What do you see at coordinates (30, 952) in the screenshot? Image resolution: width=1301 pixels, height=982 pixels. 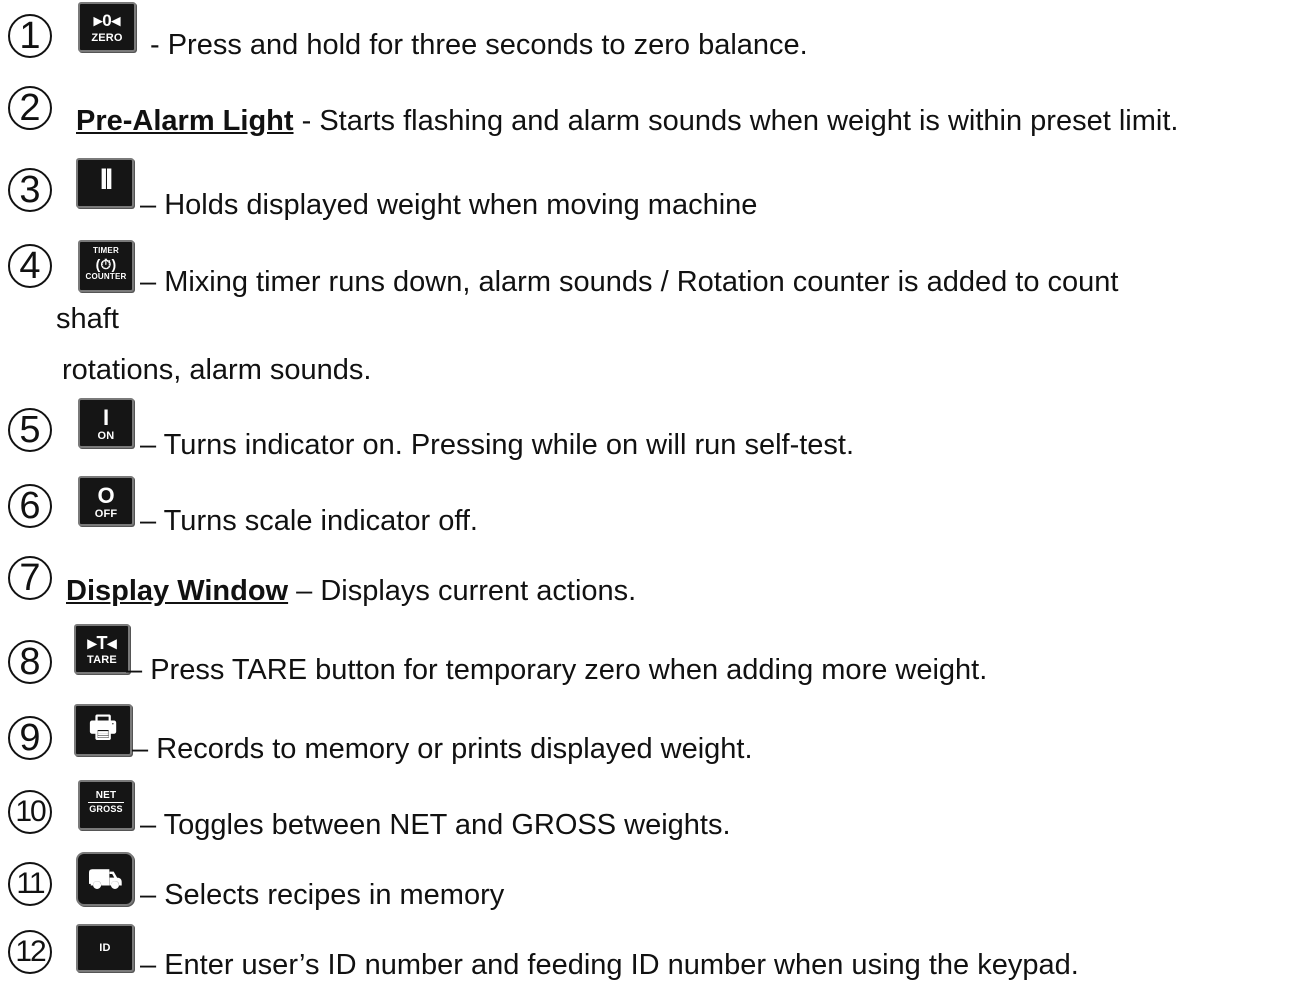 I see `item-number-12: 12` at bounding box center [30, 952].